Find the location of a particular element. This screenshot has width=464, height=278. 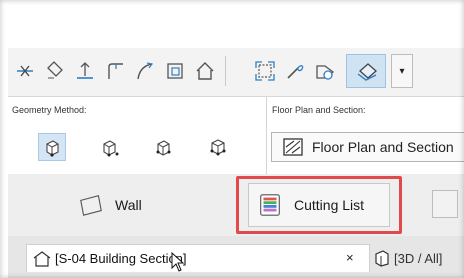

wall-icon is located at coordinates (91, 205).